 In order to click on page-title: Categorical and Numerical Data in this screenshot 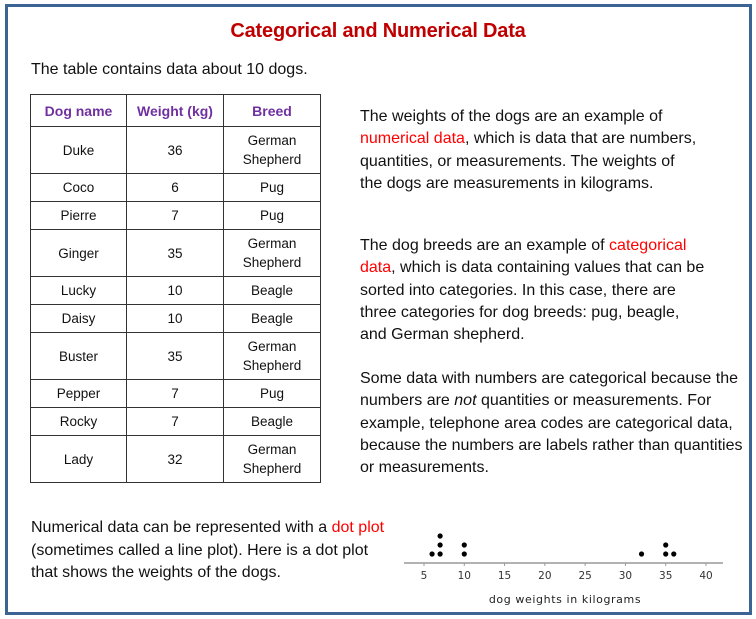, I will do `click(378, 31)`.